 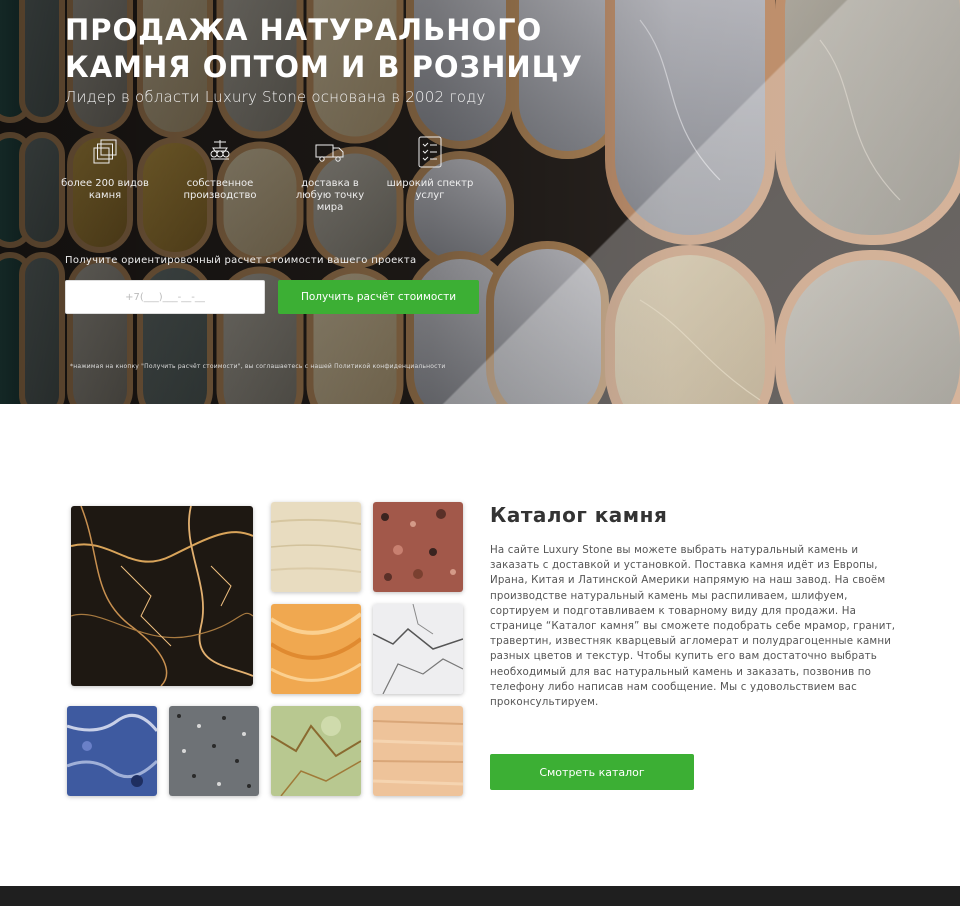 I want to click on feature-label: собственное производство, so click(x=220, y=189).